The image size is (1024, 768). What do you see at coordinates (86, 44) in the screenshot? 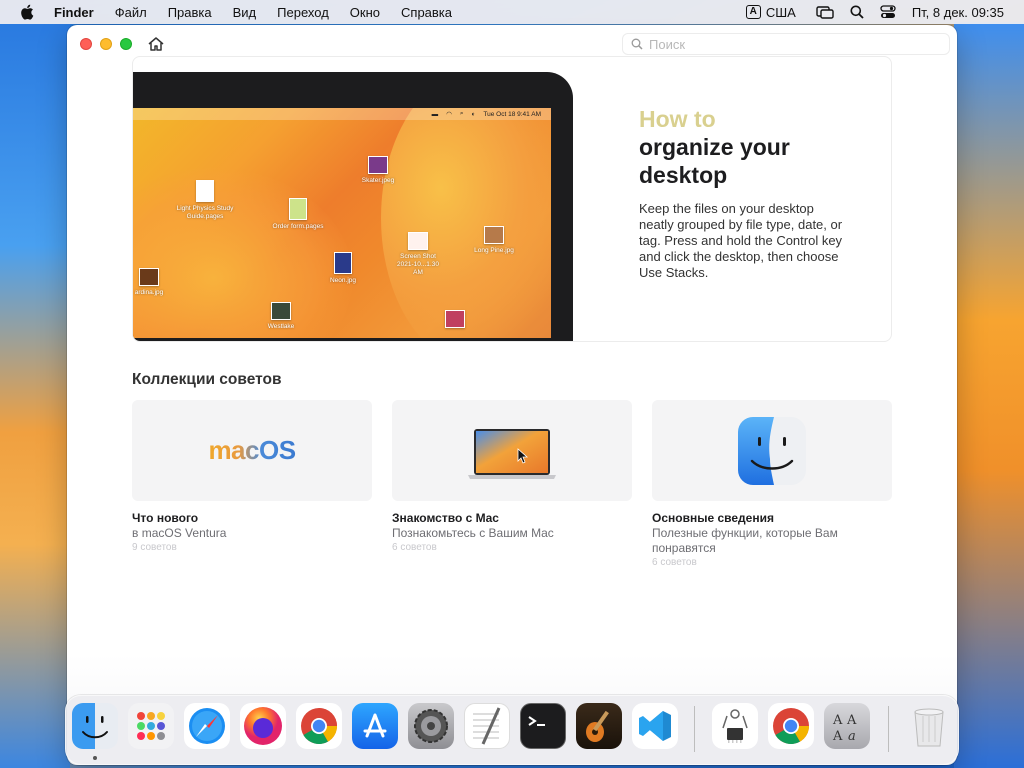
I see `close-button` at bounding box center [86, 44].